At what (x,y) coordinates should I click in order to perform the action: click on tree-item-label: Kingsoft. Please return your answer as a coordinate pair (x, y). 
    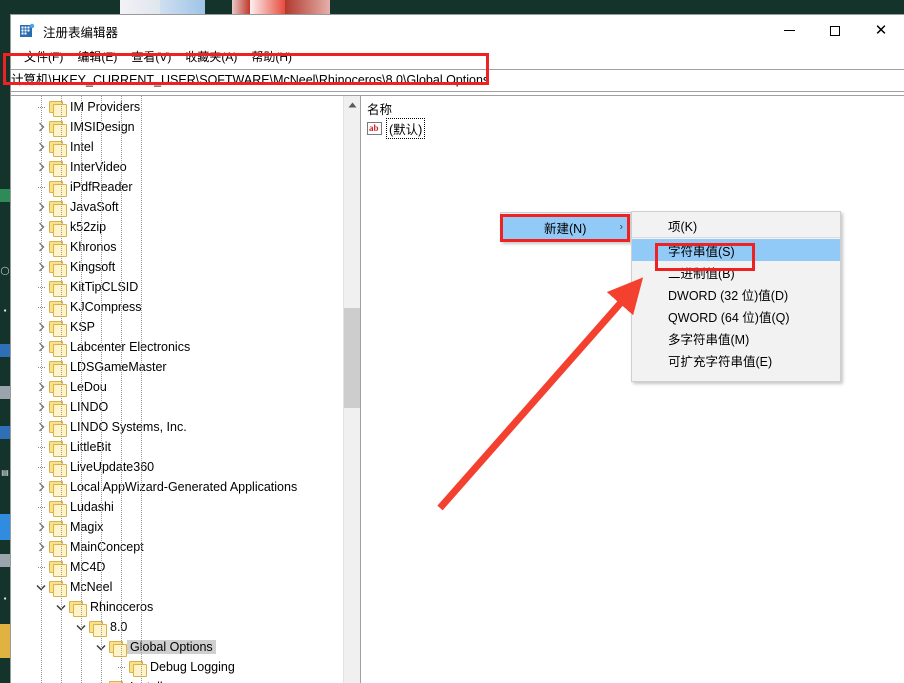
    Looking at the image, I should click on (93, 267).